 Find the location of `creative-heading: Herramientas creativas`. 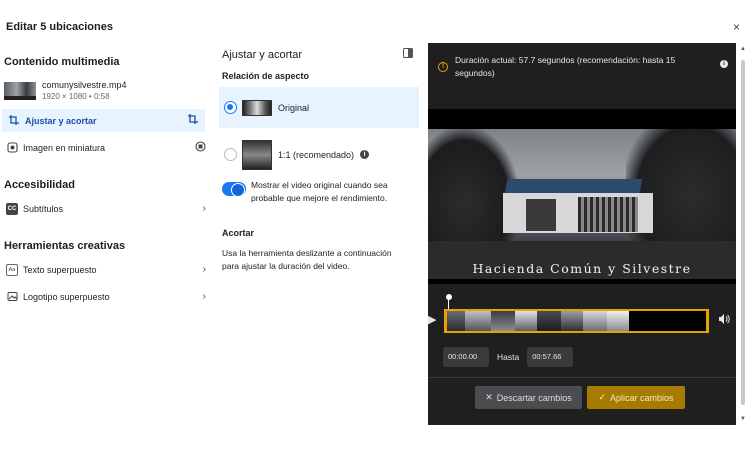

creative-heading: Herramientas creativas is located at coordinates (65, 246).